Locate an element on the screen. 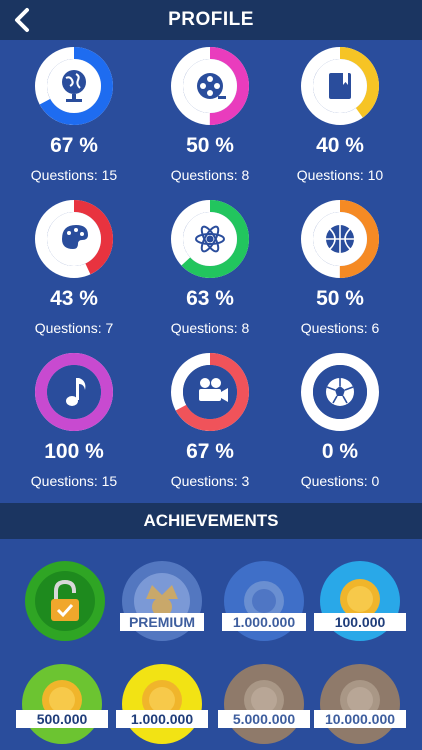  page-title: PROFILE is located at coordinates (211, 19).